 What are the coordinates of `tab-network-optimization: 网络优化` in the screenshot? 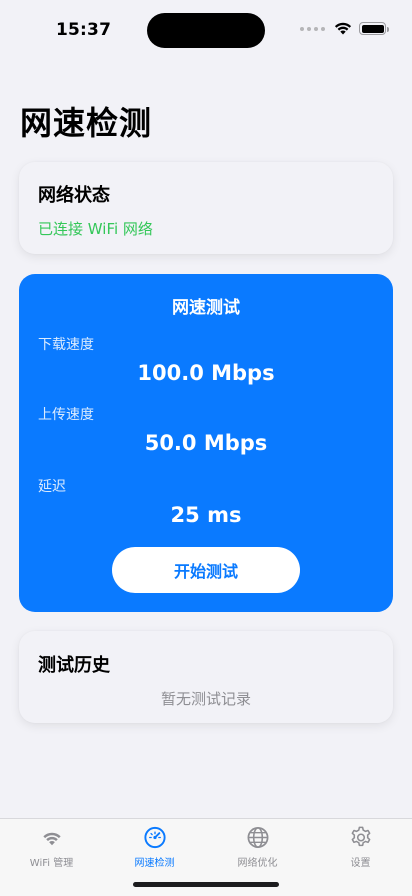 It's located at (257, 844).